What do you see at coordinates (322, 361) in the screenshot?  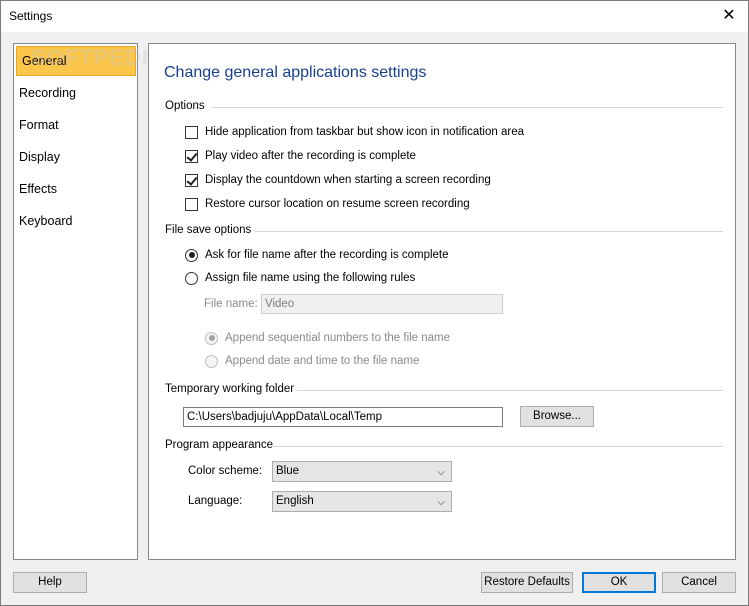 I see `radio-label: Append date and time to the file name` at bounding box center [322, 361].